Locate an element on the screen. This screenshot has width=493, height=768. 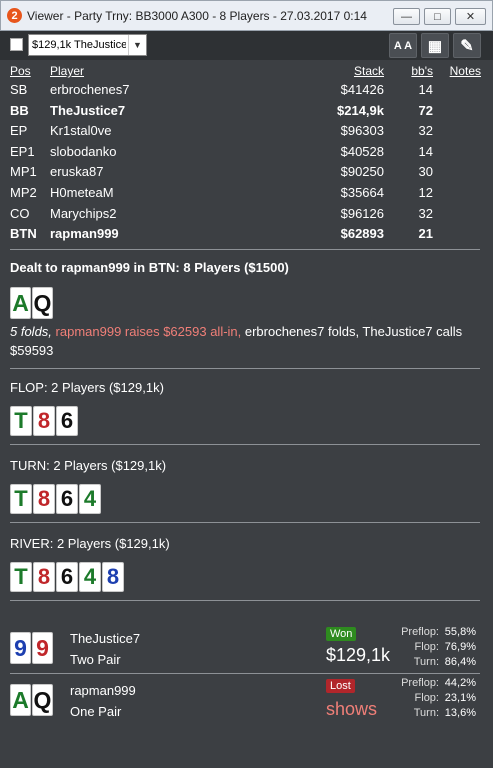
winner-equity: Preflop: 55,8% Flop: 76,9% Turn: 86,4% is located at coordinates (438, 647).